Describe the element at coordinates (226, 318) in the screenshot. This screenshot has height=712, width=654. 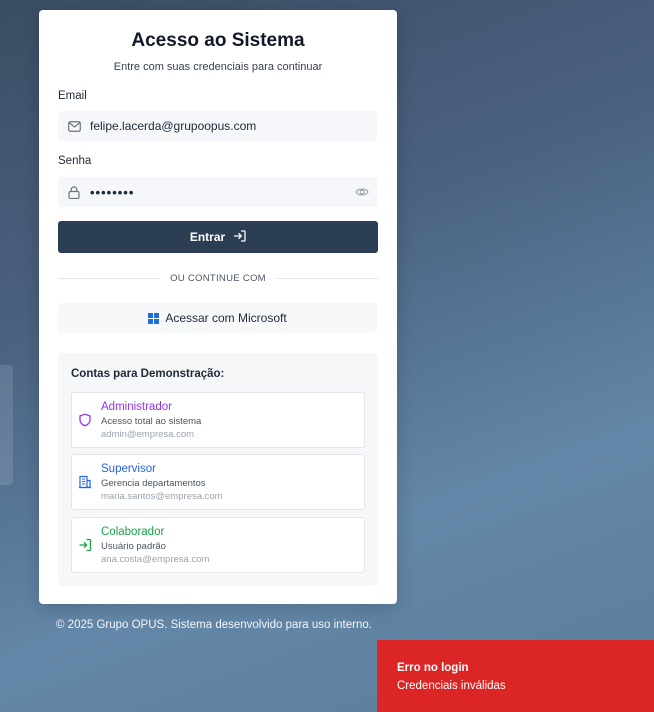
I see `microsoft-login-label: Acessar com Microsoft` at that location.